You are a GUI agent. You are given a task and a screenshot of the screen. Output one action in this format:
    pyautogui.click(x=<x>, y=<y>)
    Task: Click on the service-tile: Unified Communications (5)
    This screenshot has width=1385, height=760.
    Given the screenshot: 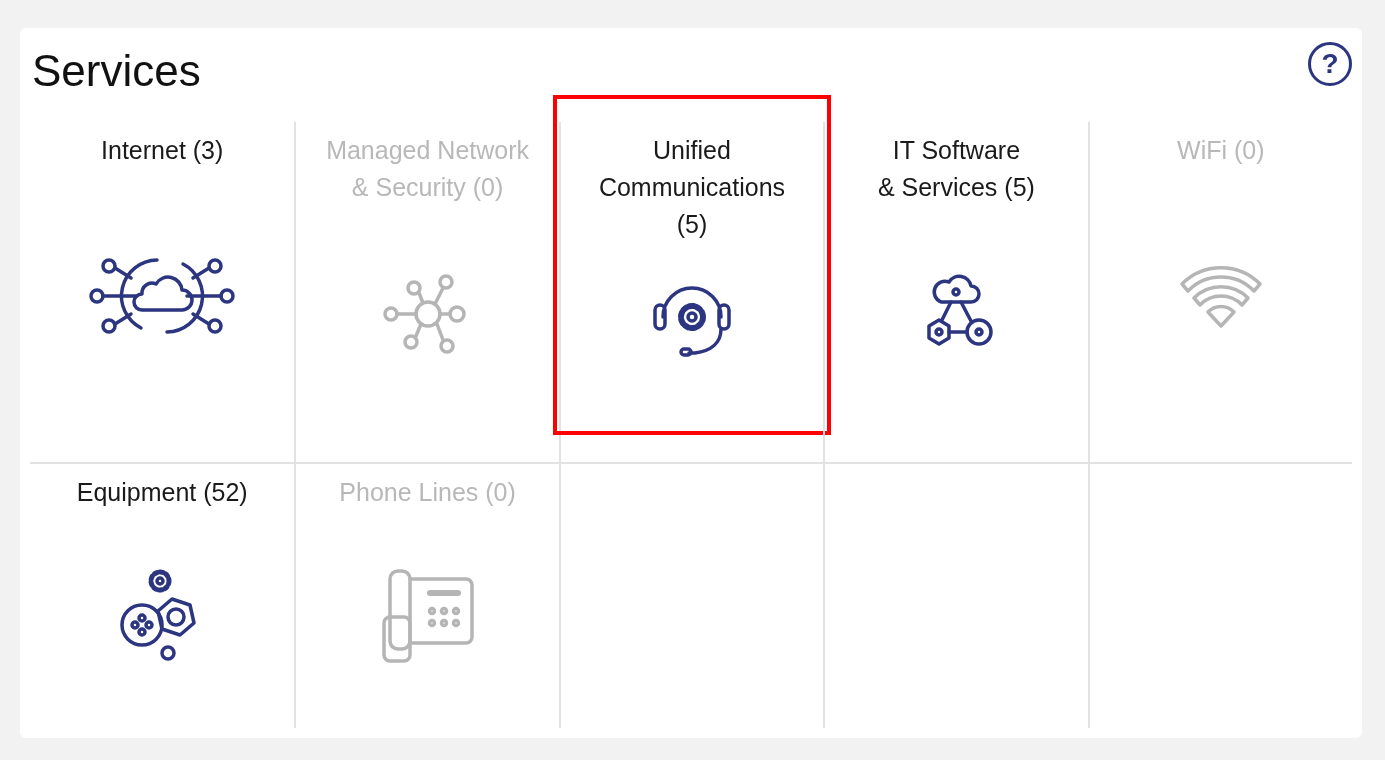 What is the action you would take?
    pyautogui.click(x=692, y=265)
    